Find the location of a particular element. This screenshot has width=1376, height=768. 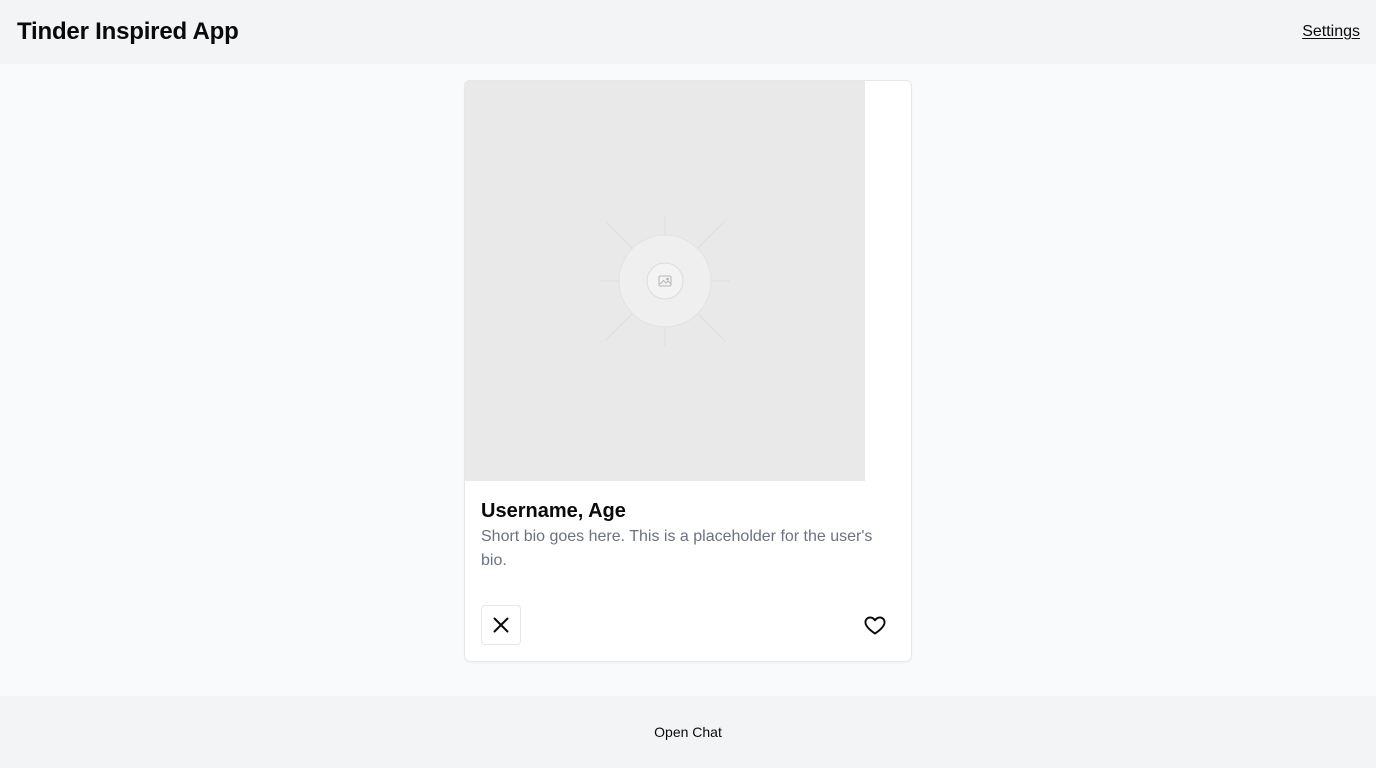

app-footer: Open Chat is located at coordinates (688, 732).